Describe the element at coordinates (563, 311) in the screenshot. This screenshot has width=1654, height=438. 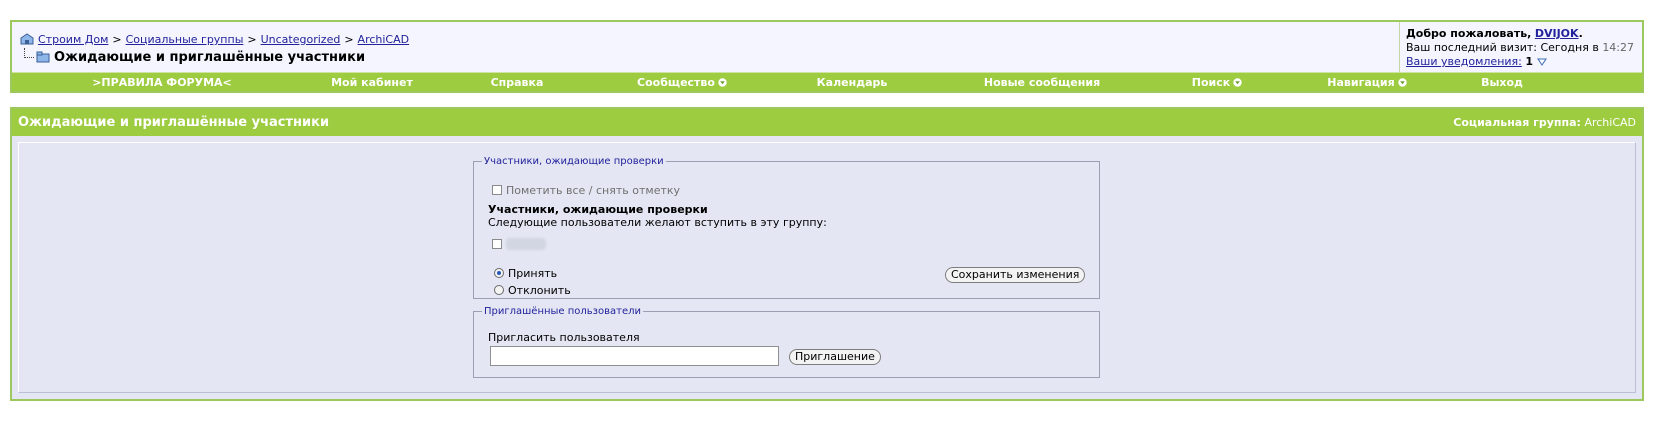
I see `invited-users-legend: Приглашённые пользователи` at that location.